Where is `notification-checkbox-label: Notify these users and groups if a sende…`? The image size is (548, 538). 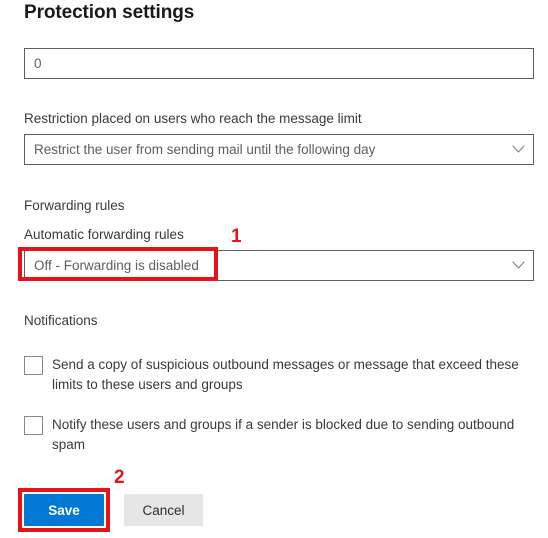 notification-checkbox-label: Notify these users and groups if a sende… is located at coordinates (283, 434).